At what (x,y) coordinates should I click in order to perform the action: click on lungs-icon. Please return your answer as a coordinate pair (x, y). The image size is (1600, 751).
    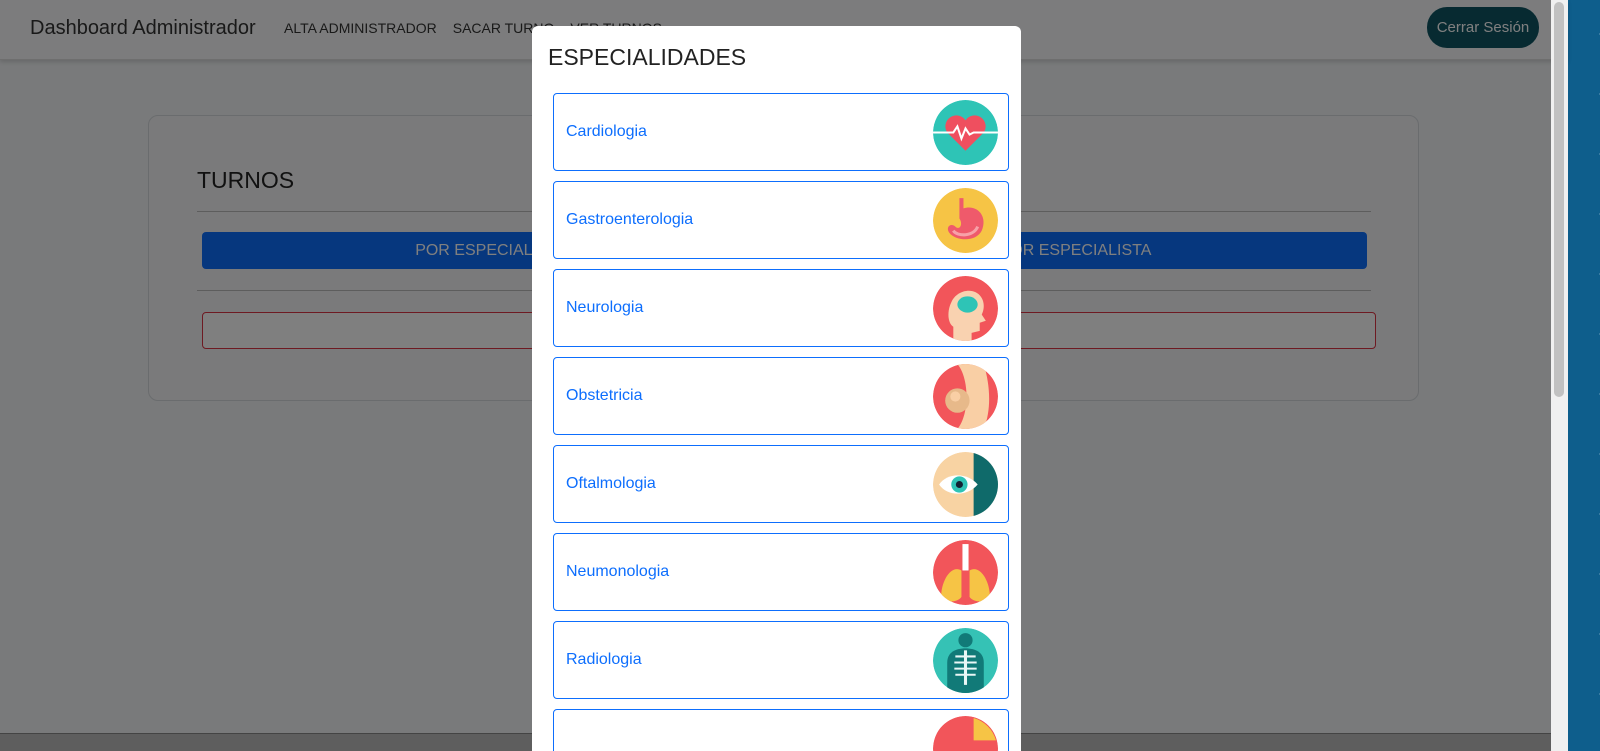
    Looking at the image, I should click on (965, 572).